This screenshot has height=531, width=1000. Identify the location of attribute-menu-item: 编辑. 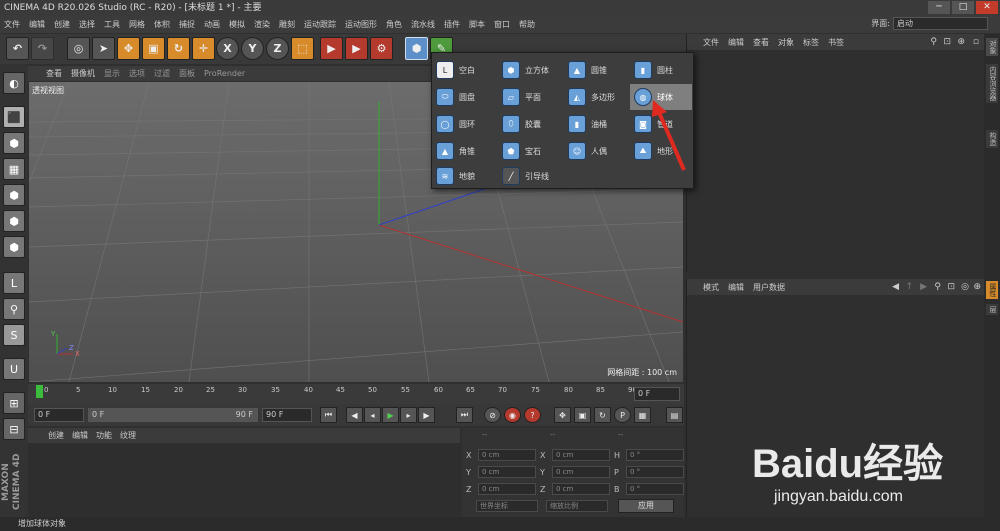
(736, 287).